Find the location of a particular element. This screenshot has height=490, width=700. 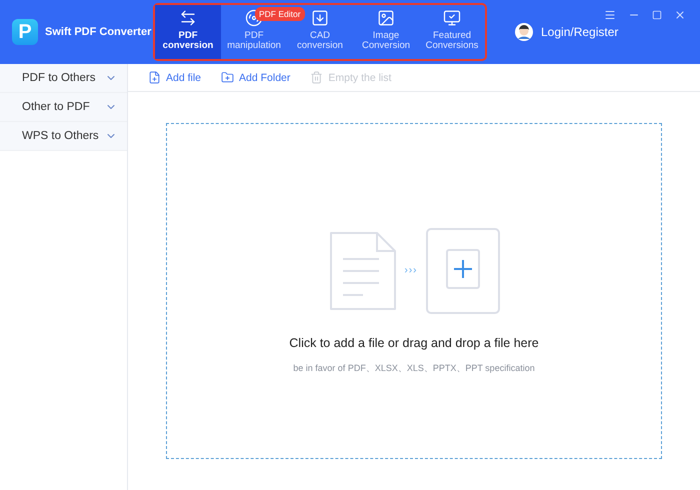

toolbar-button: Add Folder is located at coordinates (255, 77).